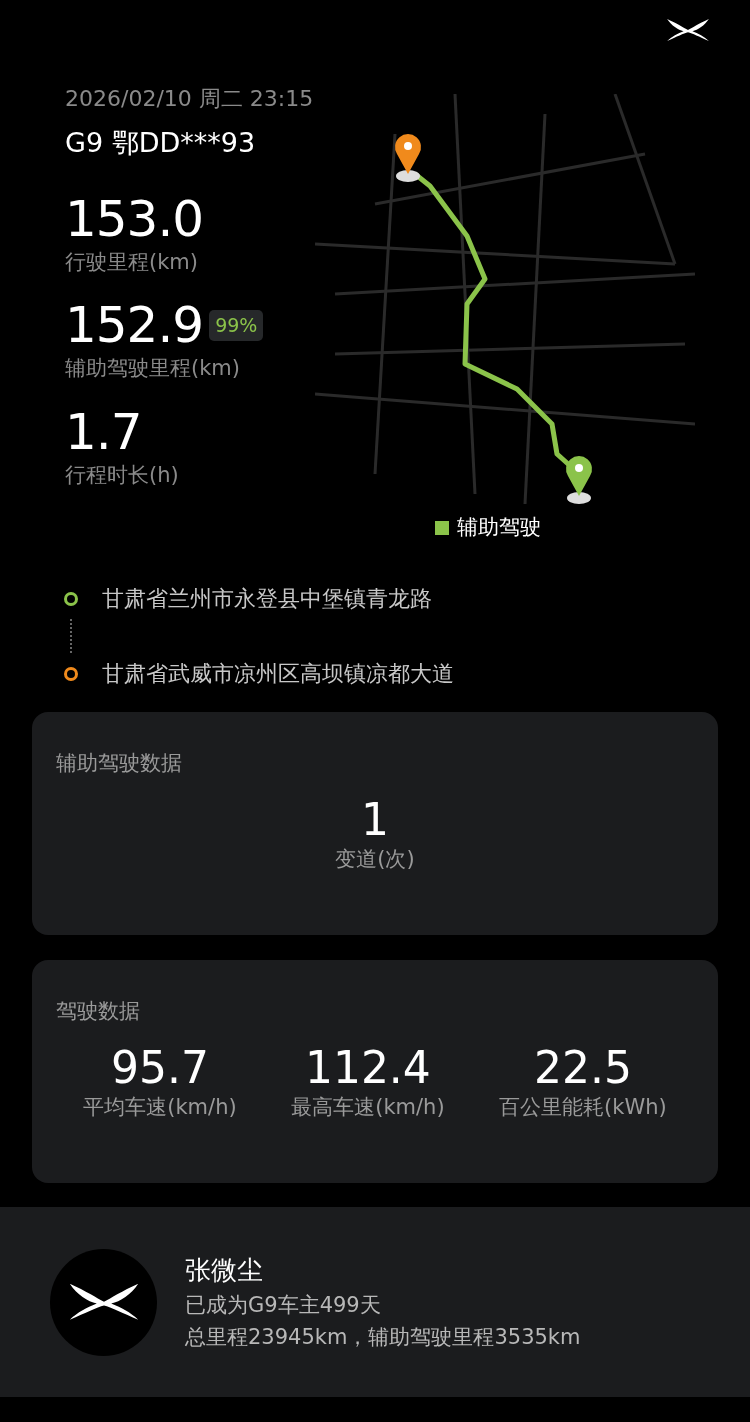  What do you see at coordinates (224, 1270) in the screenshot?
I see `owner-name: 张微尘` at bounding box center [224, 1270].